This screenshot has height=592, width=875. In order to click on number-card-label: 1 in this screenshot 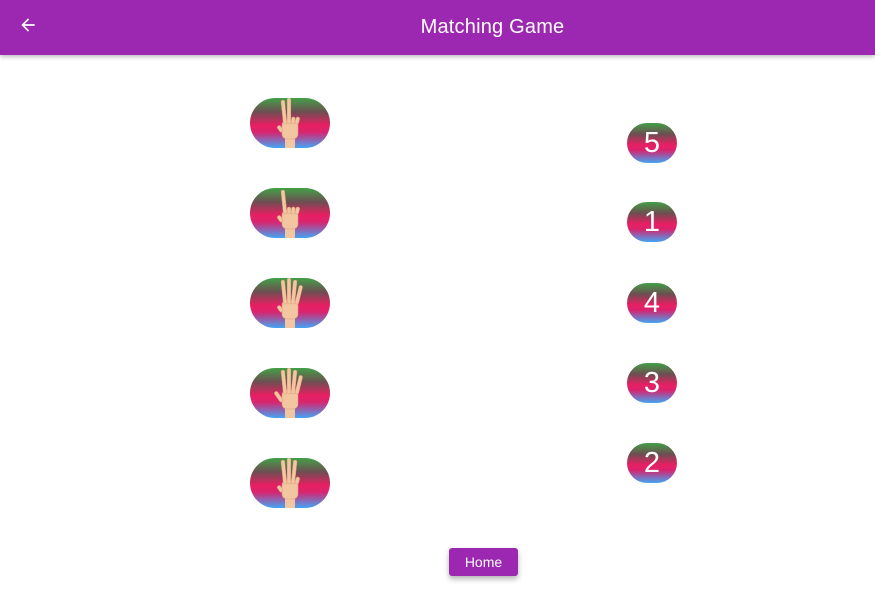, I will do `click(652, 221)`.